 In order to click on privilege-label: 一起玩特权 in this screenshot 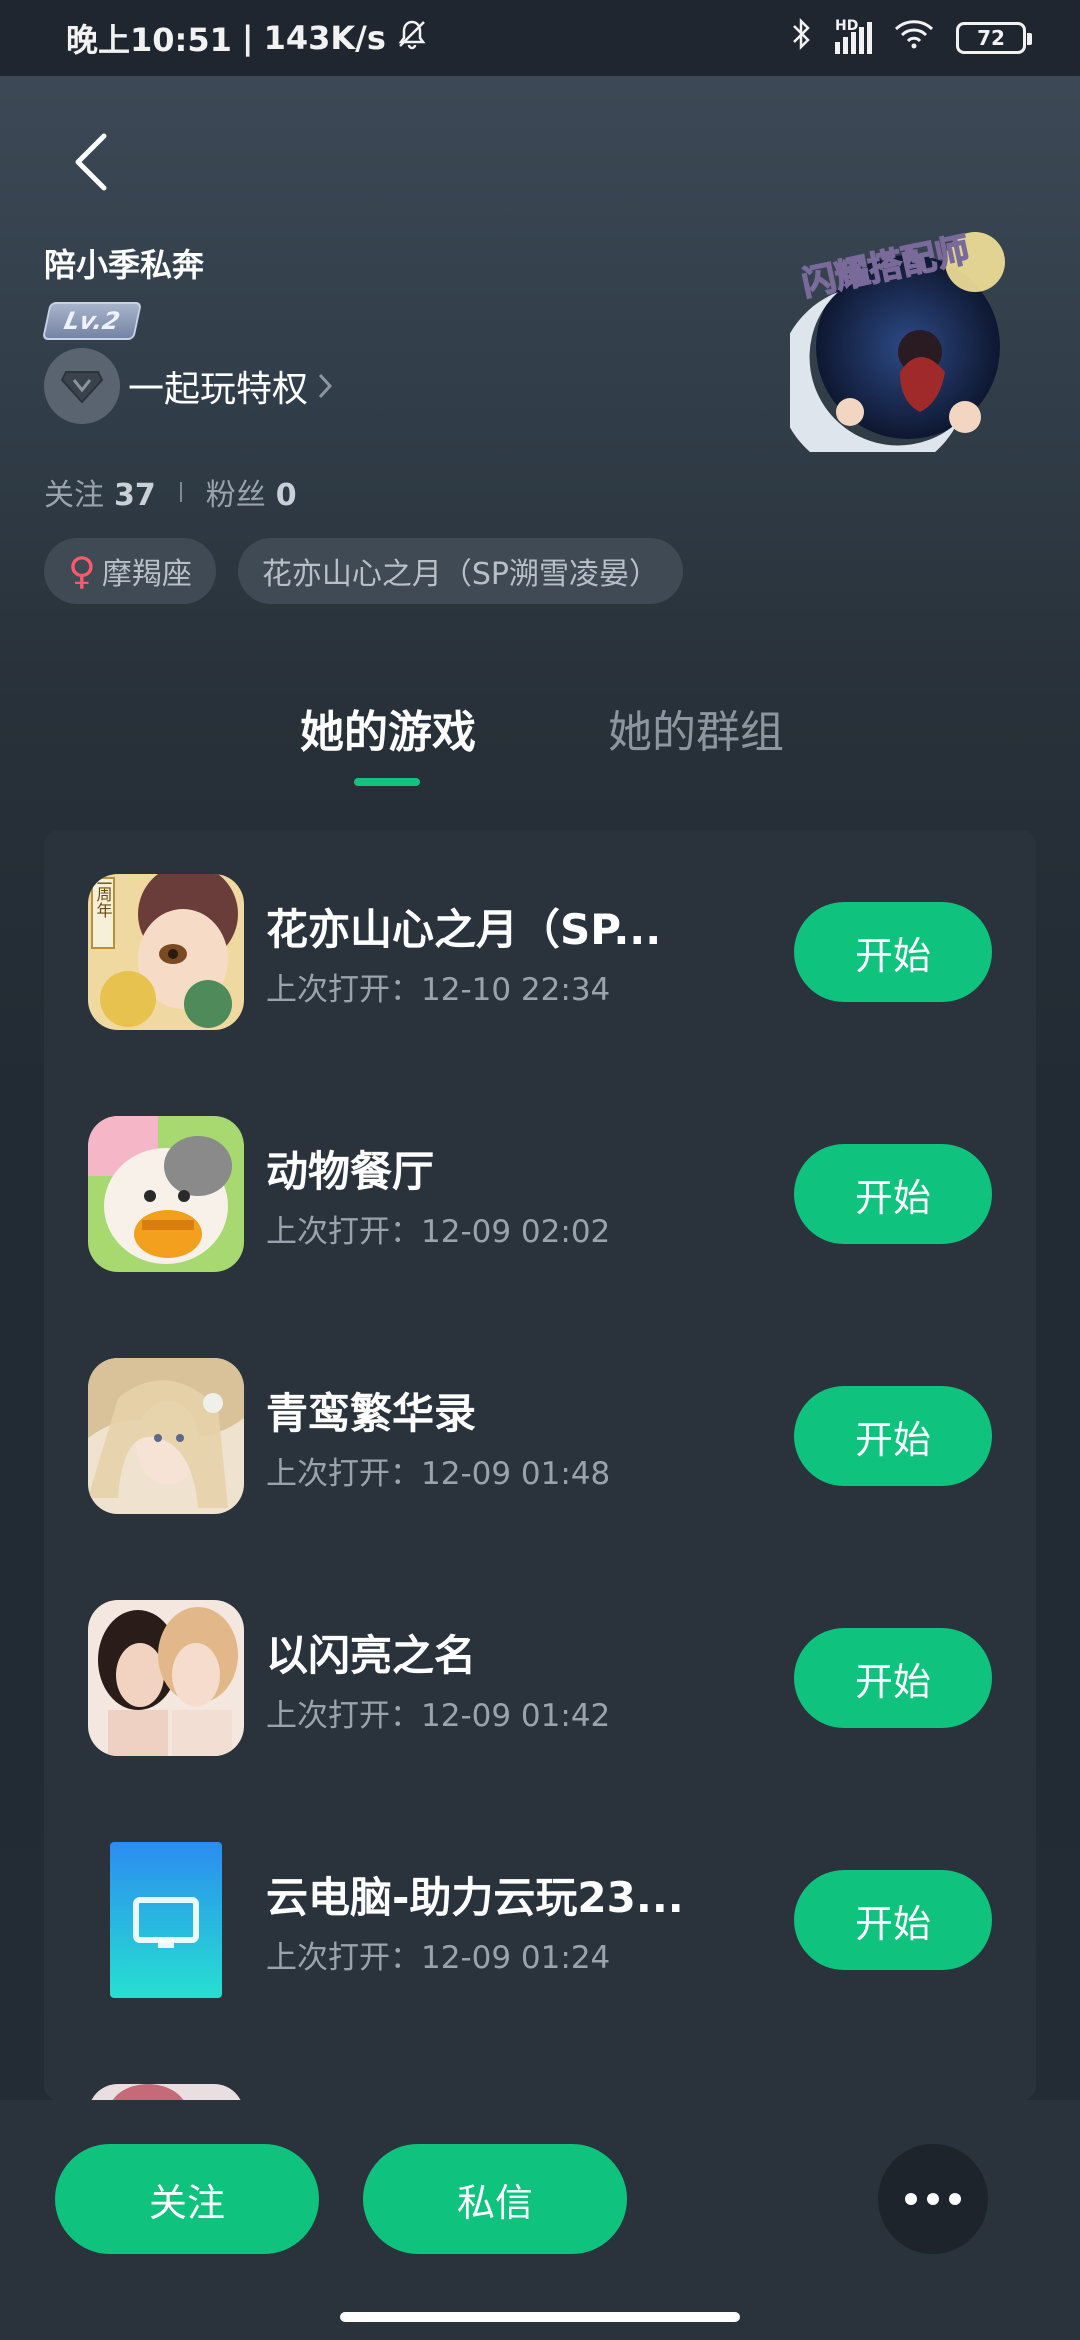, I will do `click(218, 389)`.